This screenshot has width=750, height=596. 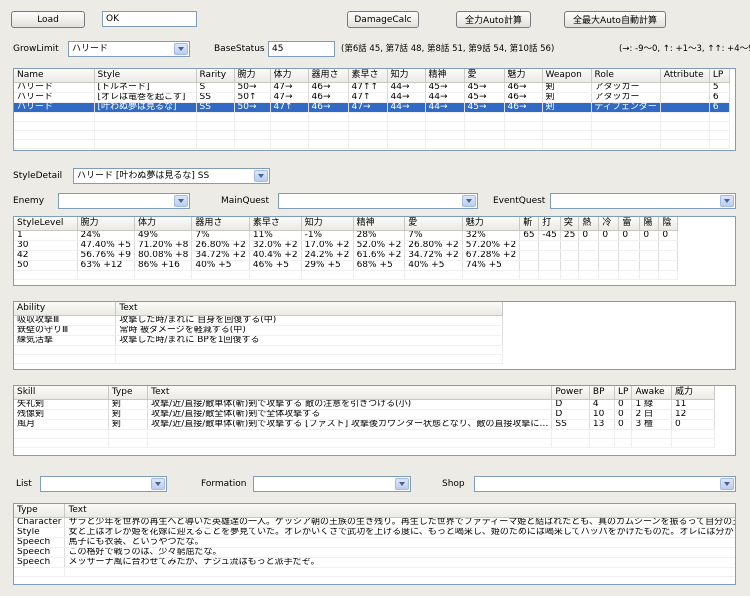 I want to click on column-header: 陰, so click(x=668, y=224).